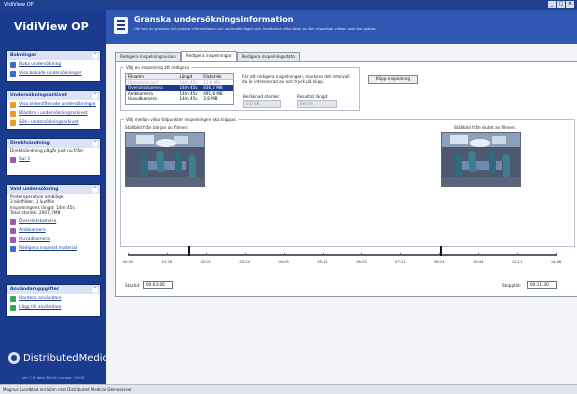  Describe the element at coordinates (478, 262) in the screenshot. I see `timeline-tick-label: 10:44` at that location.